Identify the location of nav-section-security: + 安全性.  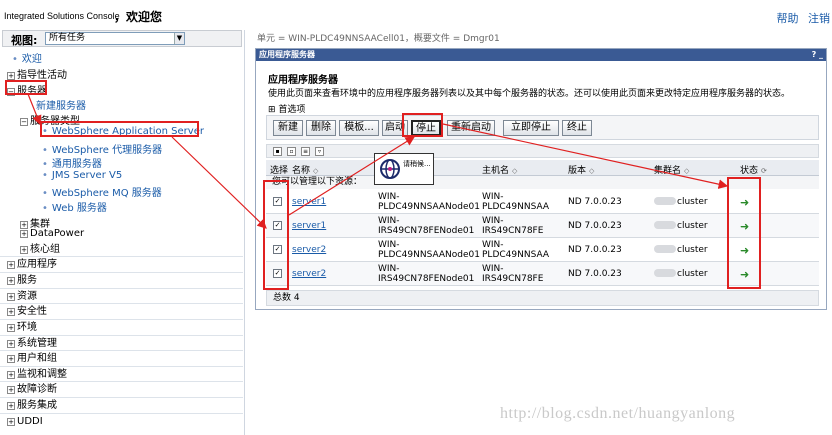
(121, 311).